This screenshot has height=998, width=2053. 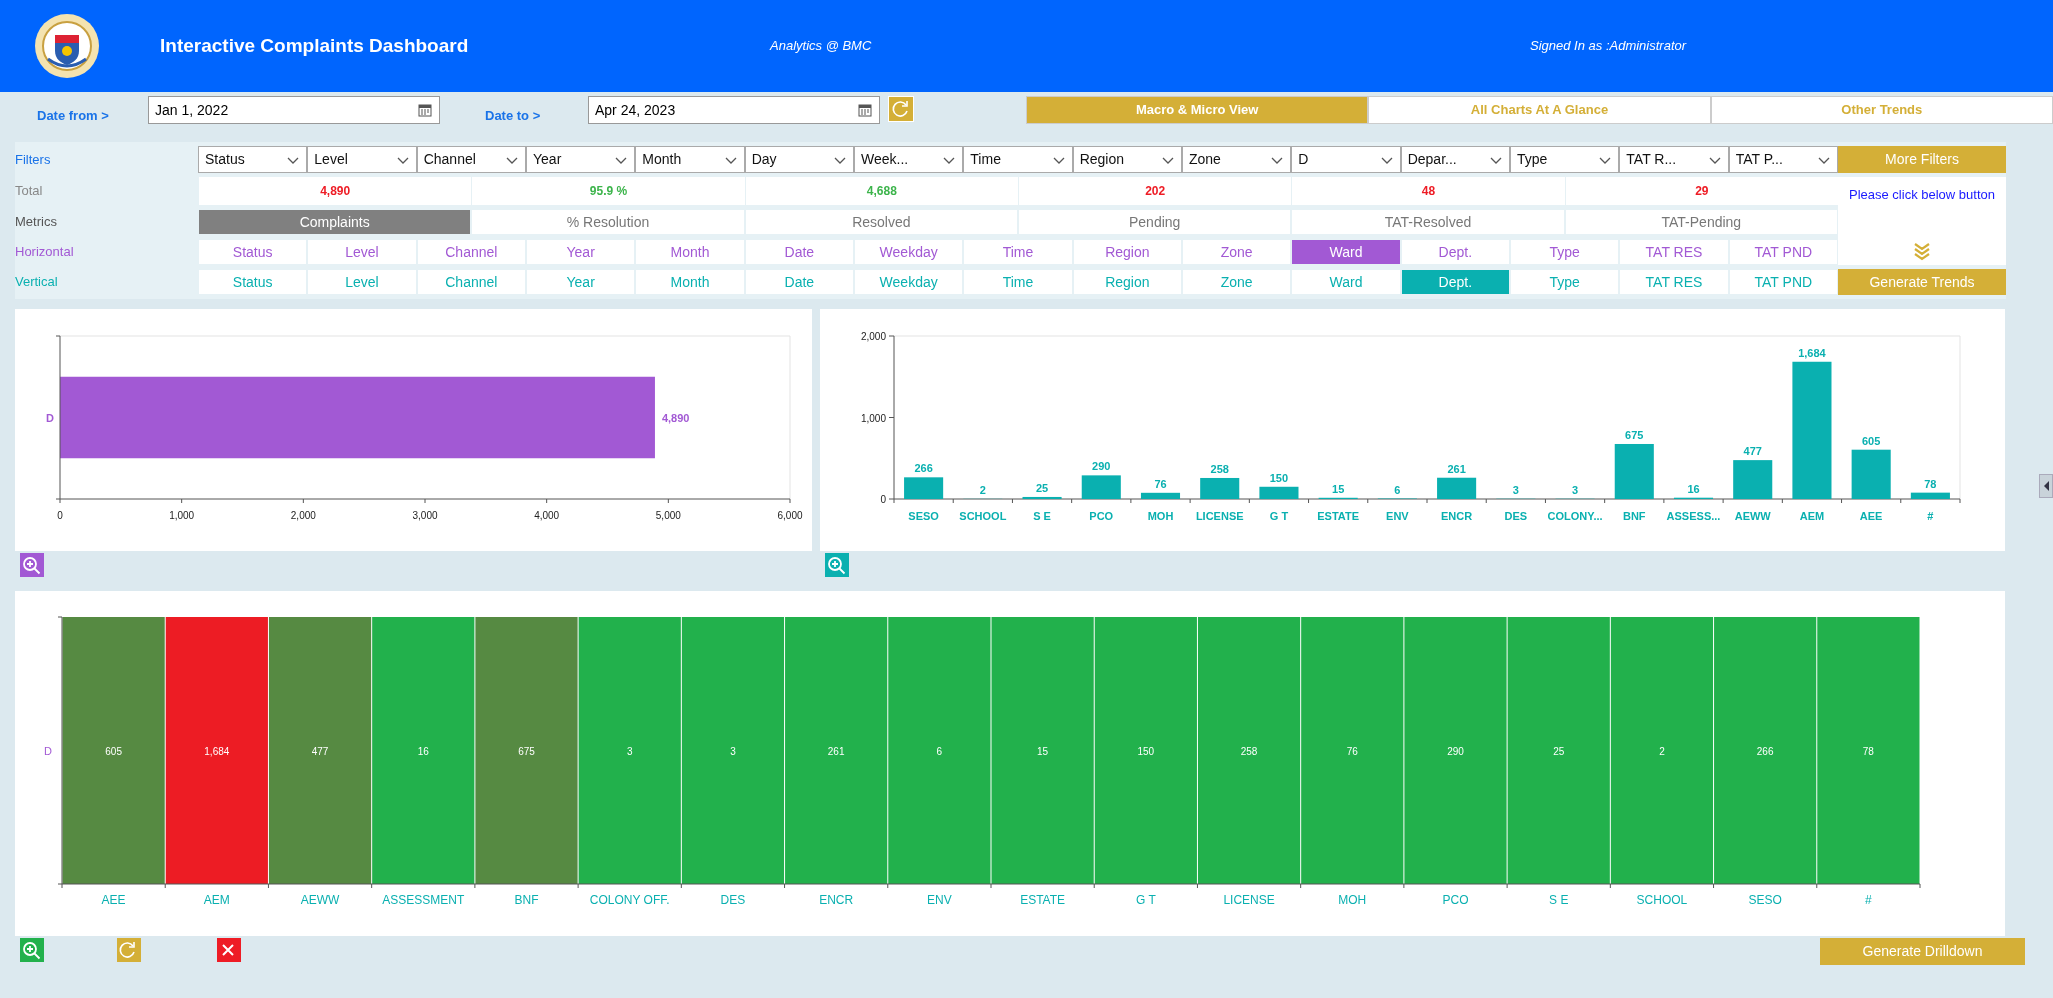 I want to click on category-label: MOH, so click(x=1352, y=900).